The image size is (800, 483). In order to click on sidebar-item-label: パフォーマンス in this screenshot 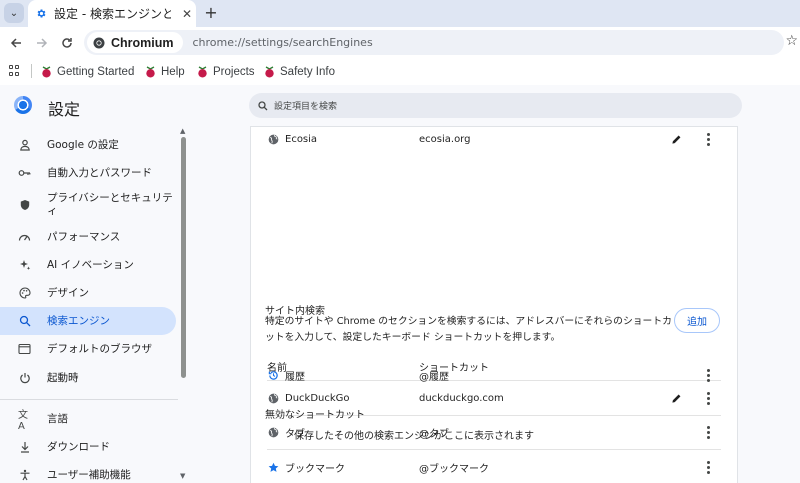, I will do `click(84, 236)`.